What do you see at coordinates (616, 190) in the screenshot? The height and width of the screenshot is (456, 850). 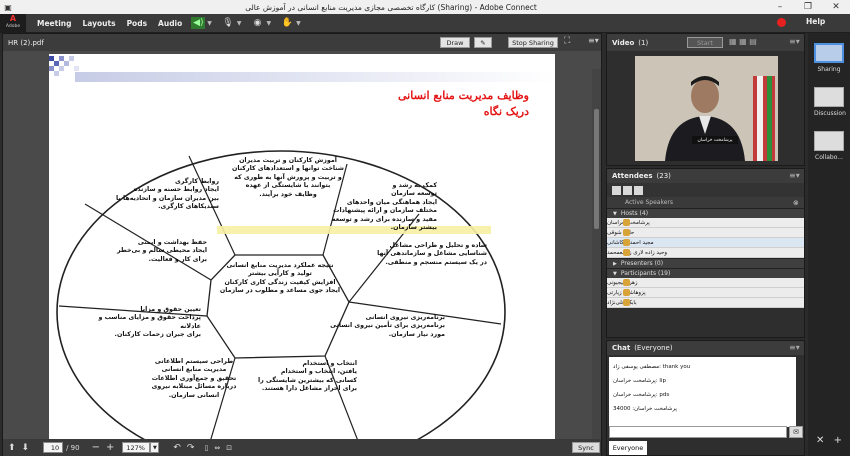 I see `list-view-icon` at bounding box center [616, 190].